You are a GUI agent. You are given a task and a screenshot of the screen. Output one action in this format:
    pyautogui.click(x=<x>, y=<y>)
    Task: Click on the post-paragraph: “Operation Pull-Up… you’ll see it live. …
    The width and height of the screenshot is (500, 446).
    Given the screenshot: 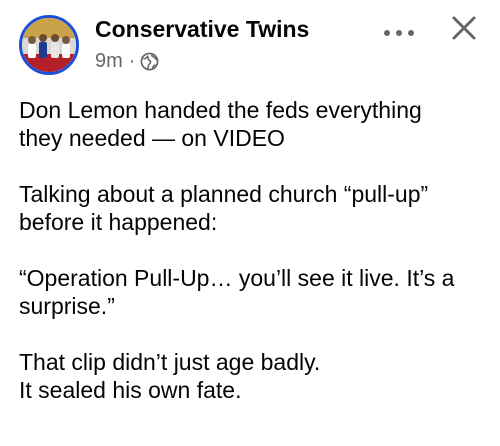 What is the action you would take?
    pyautogui.click(x=237, y=292)
    